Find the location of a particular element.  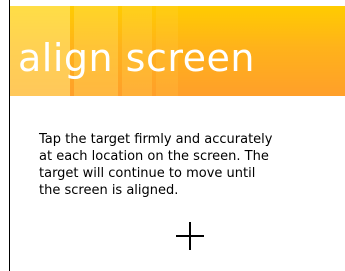

instructions-line: Tap the target firmly and accurately is located at coordinates (156, 139).